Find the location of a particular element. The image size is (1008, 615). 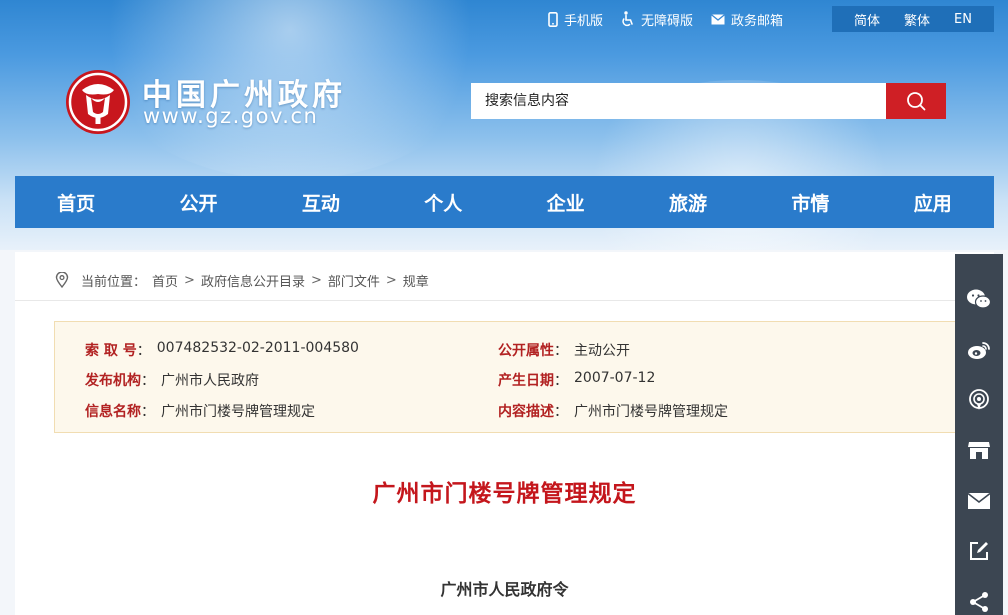

top-utility-bar: 手机版 无障碍版 政务邮箱 is located at coordinates (665, 19).